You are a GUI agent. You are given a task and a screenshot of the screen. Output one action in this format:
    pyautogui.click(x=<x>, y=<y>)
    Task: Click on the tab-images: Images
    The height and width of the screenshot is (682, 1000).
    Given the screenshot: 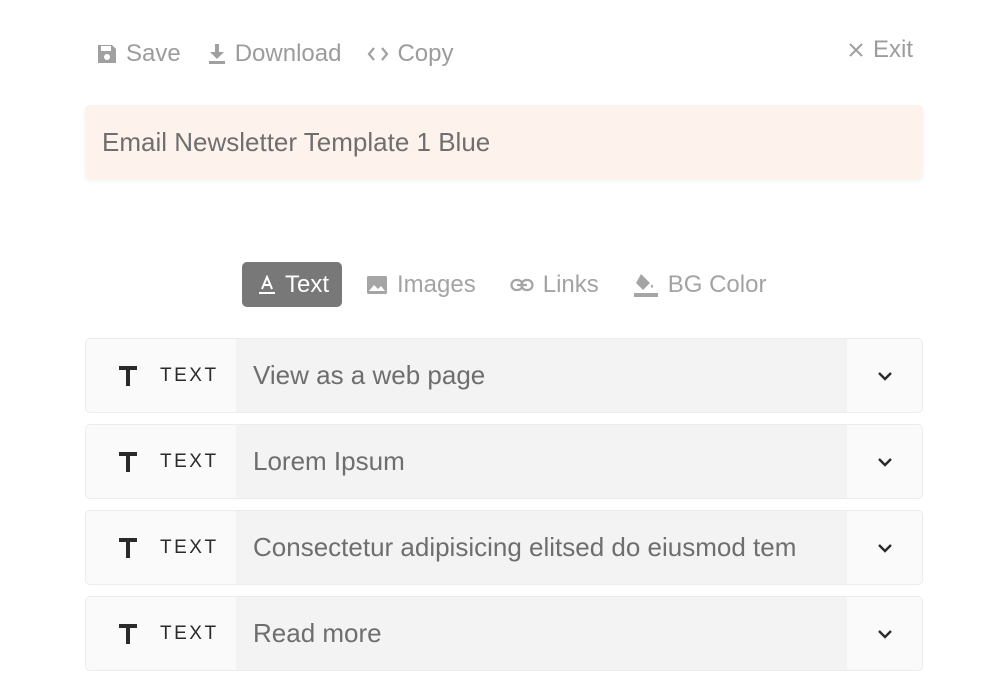 What is the action you would take?
    pyautogui.click(x=421, y=284)
    